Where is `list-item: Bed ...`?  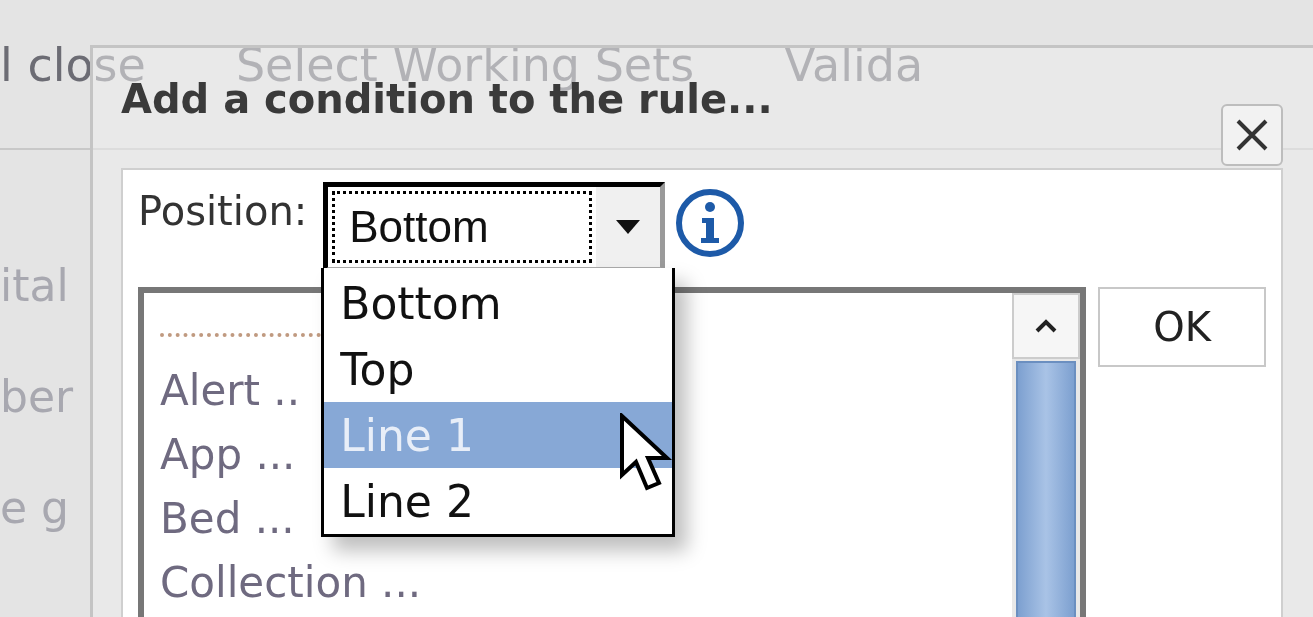 list-item: Bed ... is located at coordinates (227, 519).